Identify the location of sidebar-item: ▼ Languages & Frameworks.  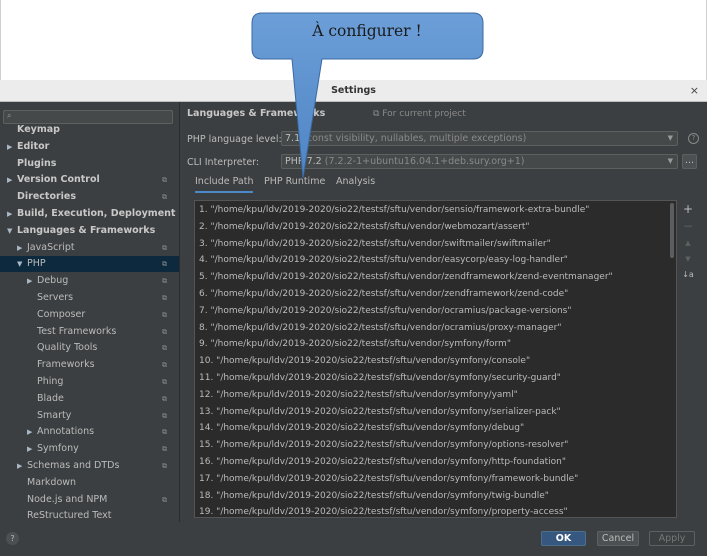
(89, 231).